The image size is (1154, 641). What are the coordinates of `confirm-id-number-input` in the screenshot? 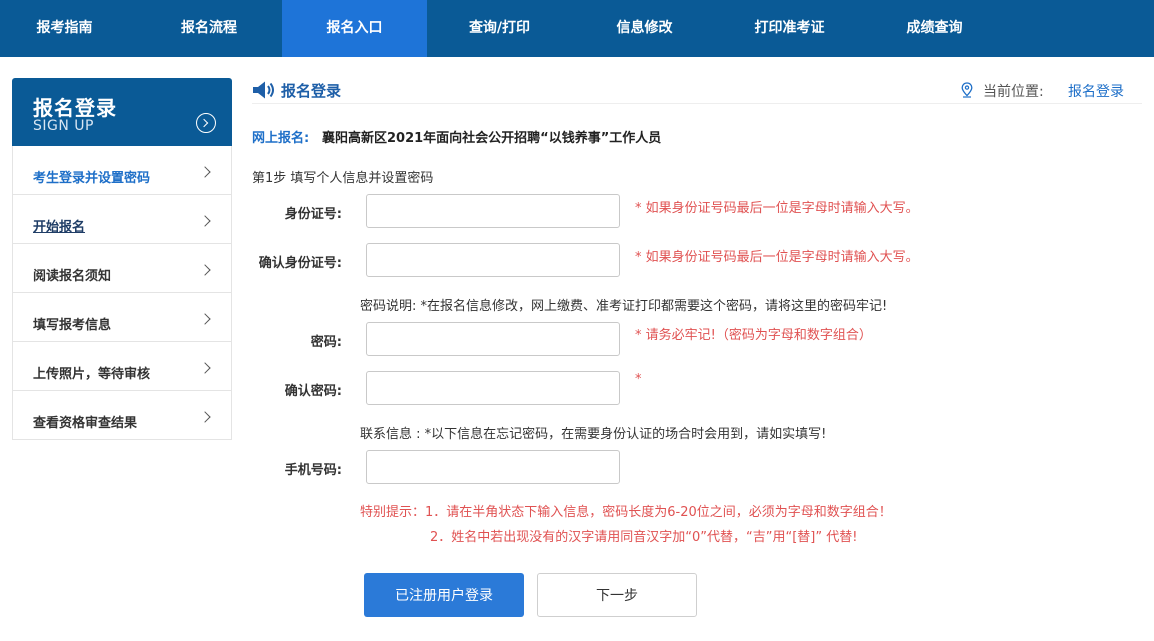 It's located at (493, 260).